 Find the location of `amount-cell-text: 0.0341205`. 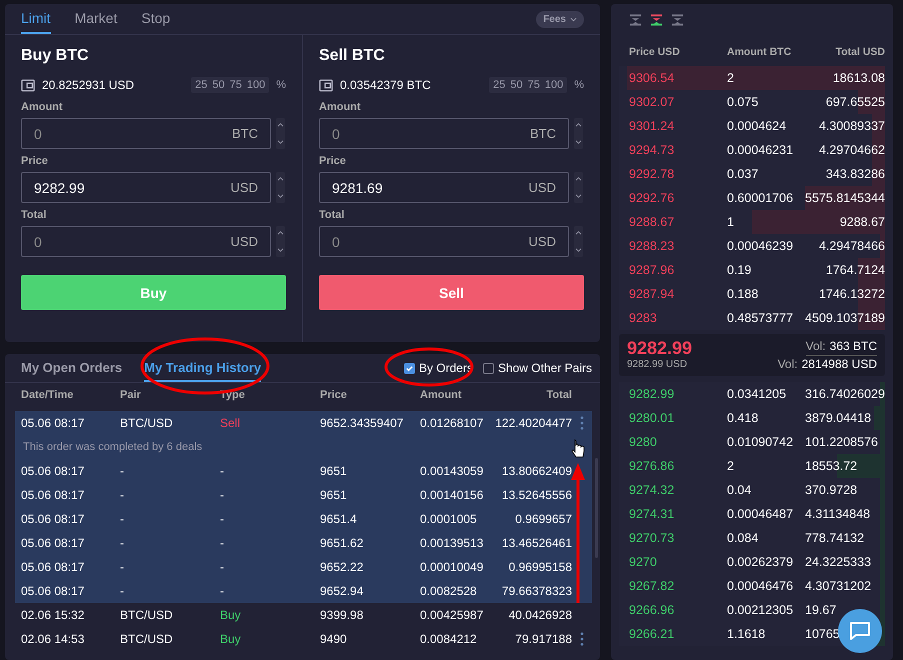

amount-cell-text: 0.0341205 is located at coordinates (757, 394).